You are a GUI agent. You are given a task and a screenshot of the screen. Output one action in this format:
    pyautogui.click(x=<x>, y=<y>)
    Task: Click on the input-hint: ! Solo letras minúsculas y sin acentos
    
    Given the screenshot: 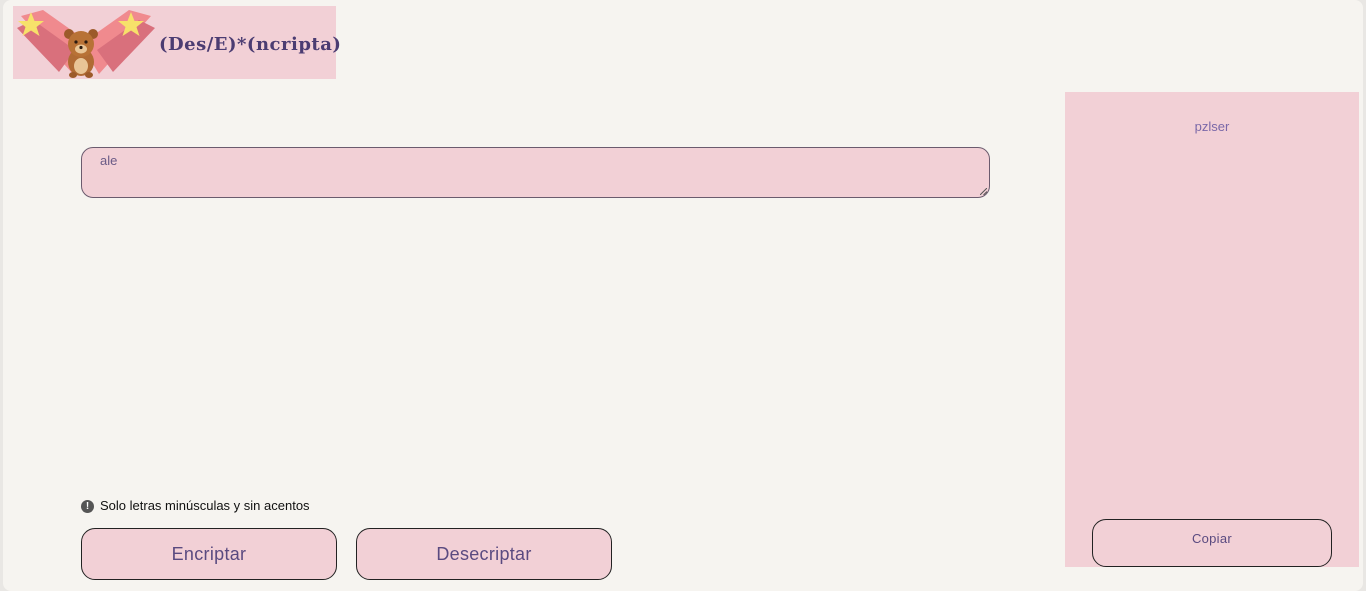 What is the action you would take?
    pyautogui.click(x=195, y=505)
    